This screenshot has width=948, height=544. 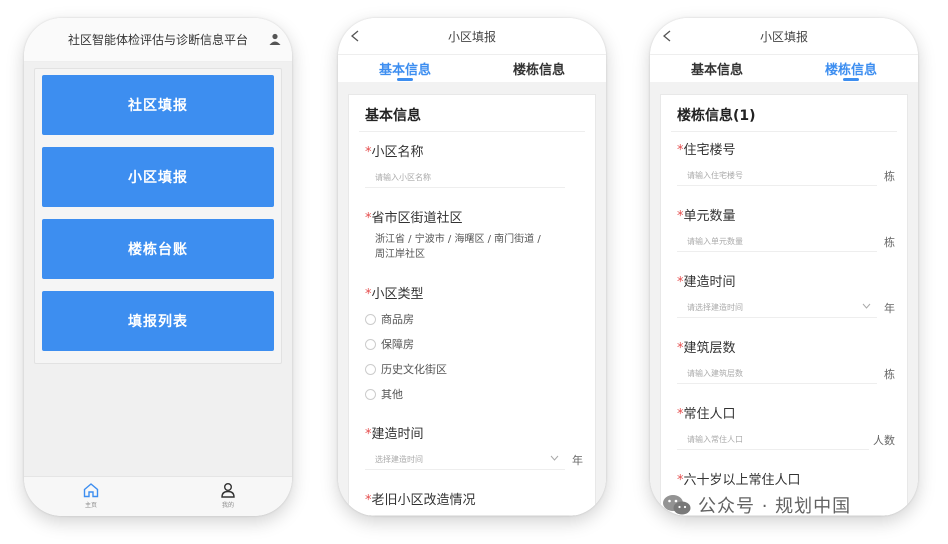 I want to click on region-selector: 浙江省 / 宁波市 / 海曙区 / 南门街道 / 周江岸社区, so click(x=475, y=247).